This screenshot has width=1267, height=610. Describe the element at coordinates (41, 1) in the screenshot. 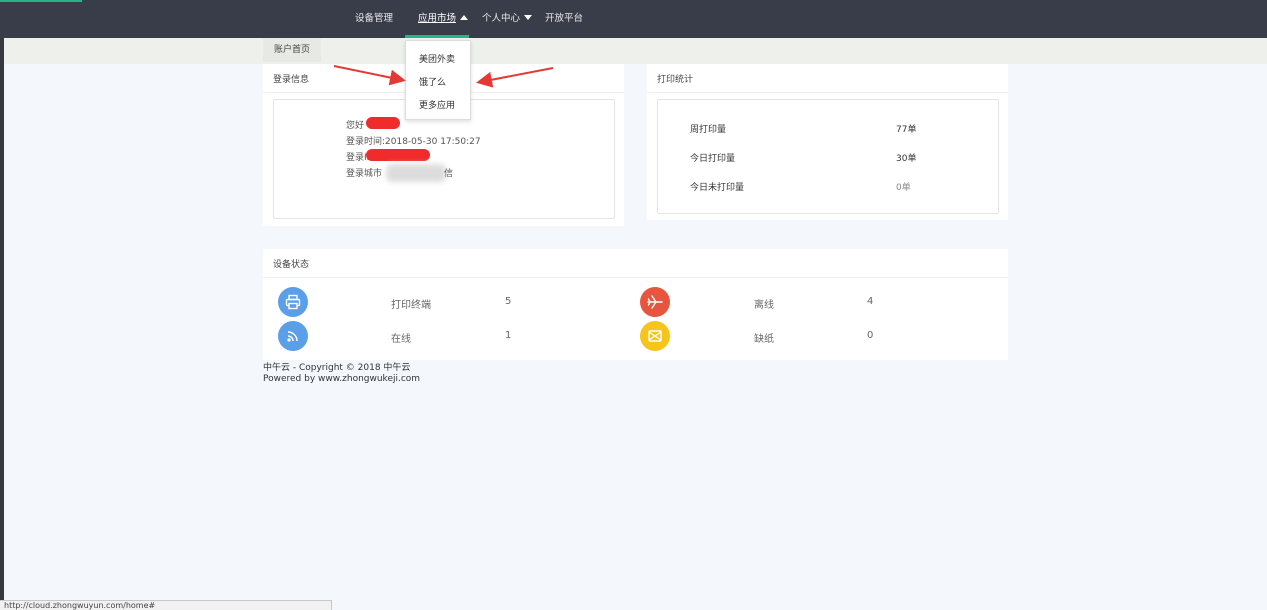

I see `top-accent-bar` at that location.